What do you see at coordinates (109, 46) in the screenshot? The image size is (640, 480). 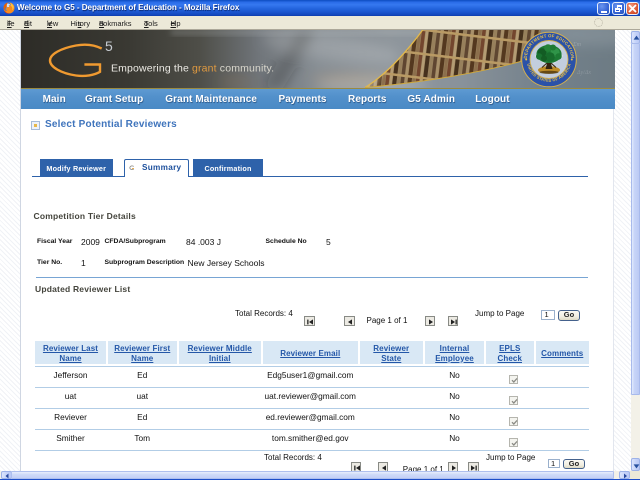 I see `svg-text: 5` at bounding box center [109, 46].